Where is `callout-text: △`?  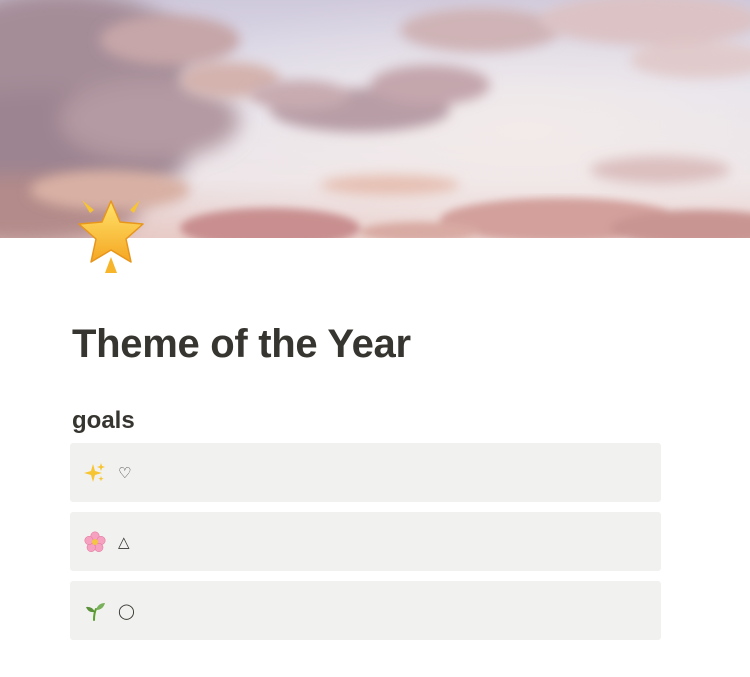 callout-text: △ is located at coordinates (124, 542).